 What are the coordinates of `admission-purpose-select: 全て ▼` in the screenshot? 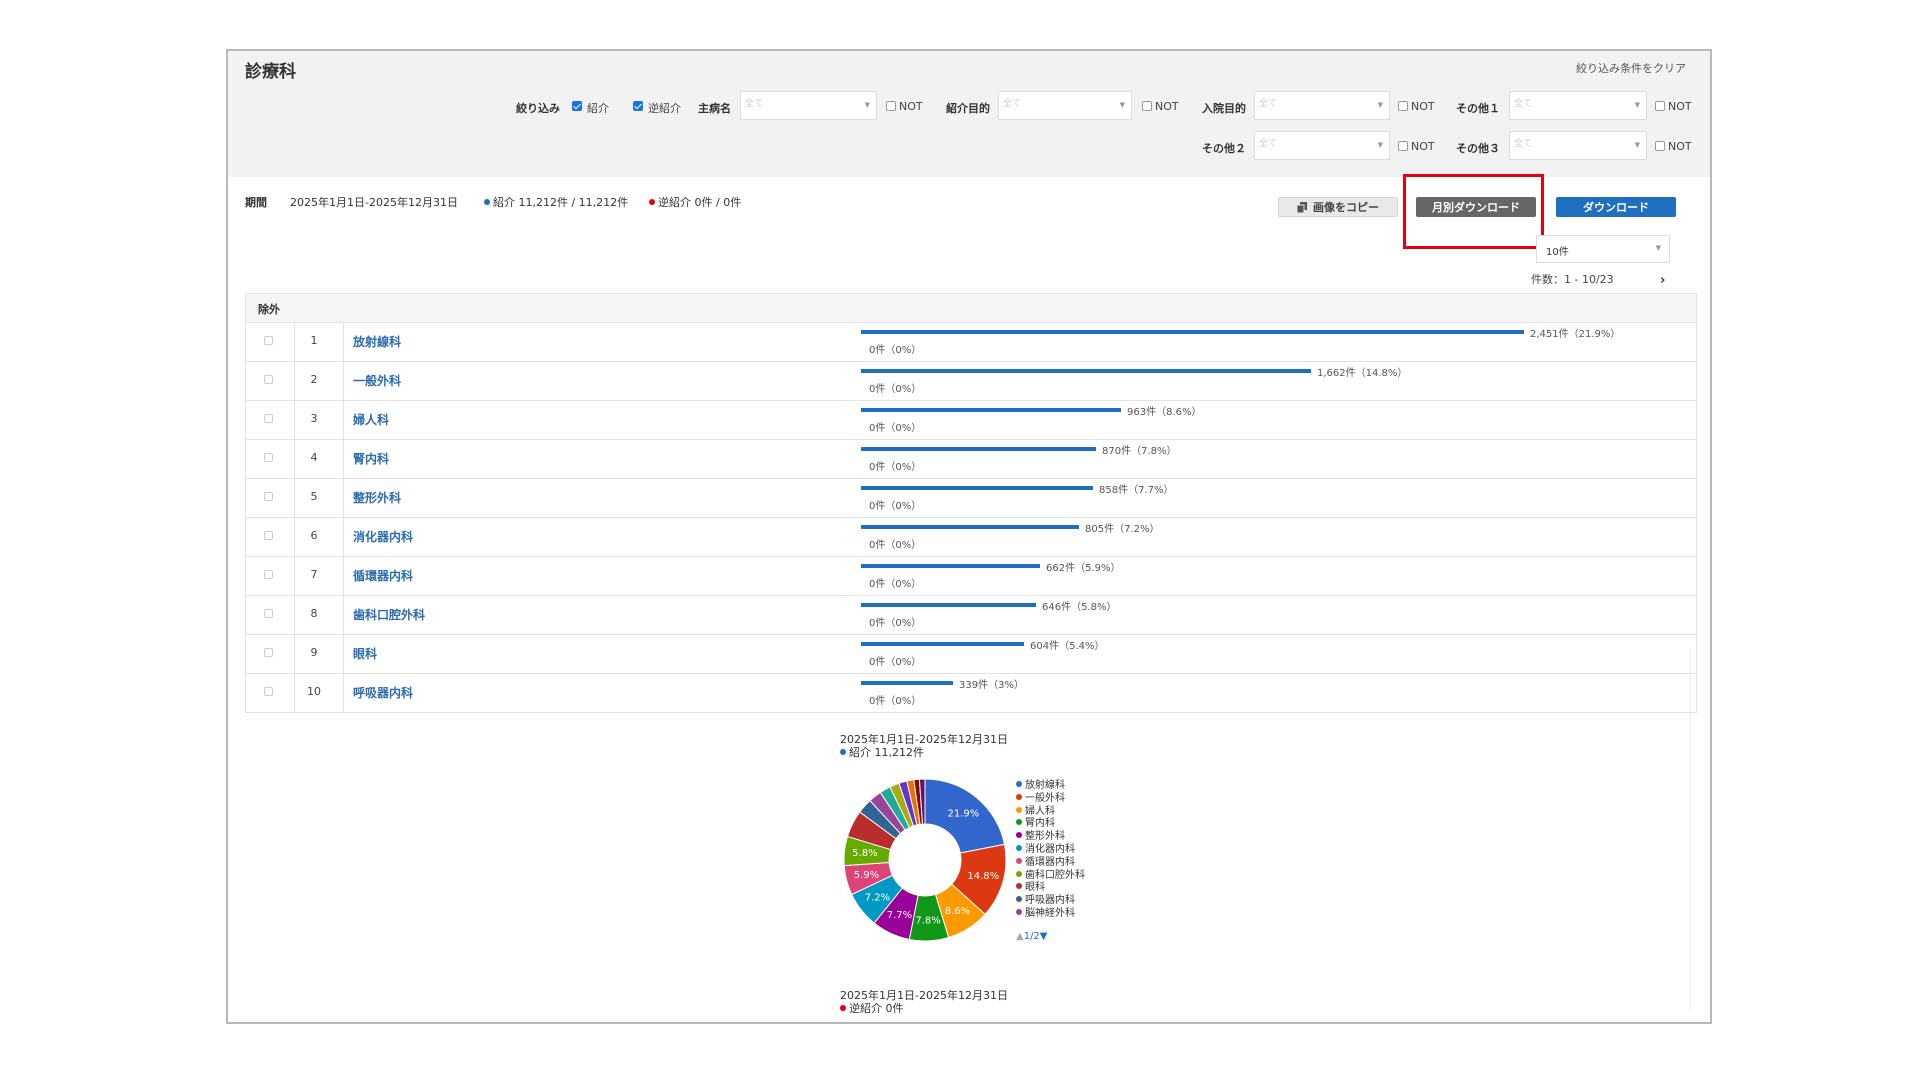 It's located at (1322, 105).